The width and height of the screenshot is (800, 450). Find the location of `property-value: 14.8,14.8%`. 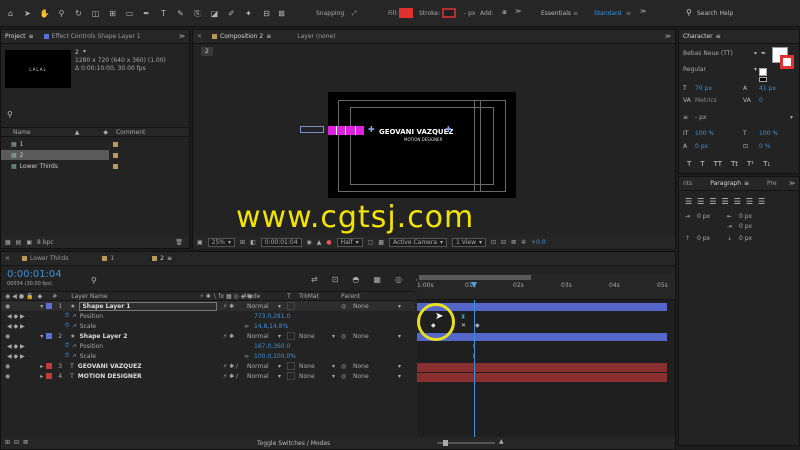

property-value: 14.8,14.8% is located at coordinates (271, 326).